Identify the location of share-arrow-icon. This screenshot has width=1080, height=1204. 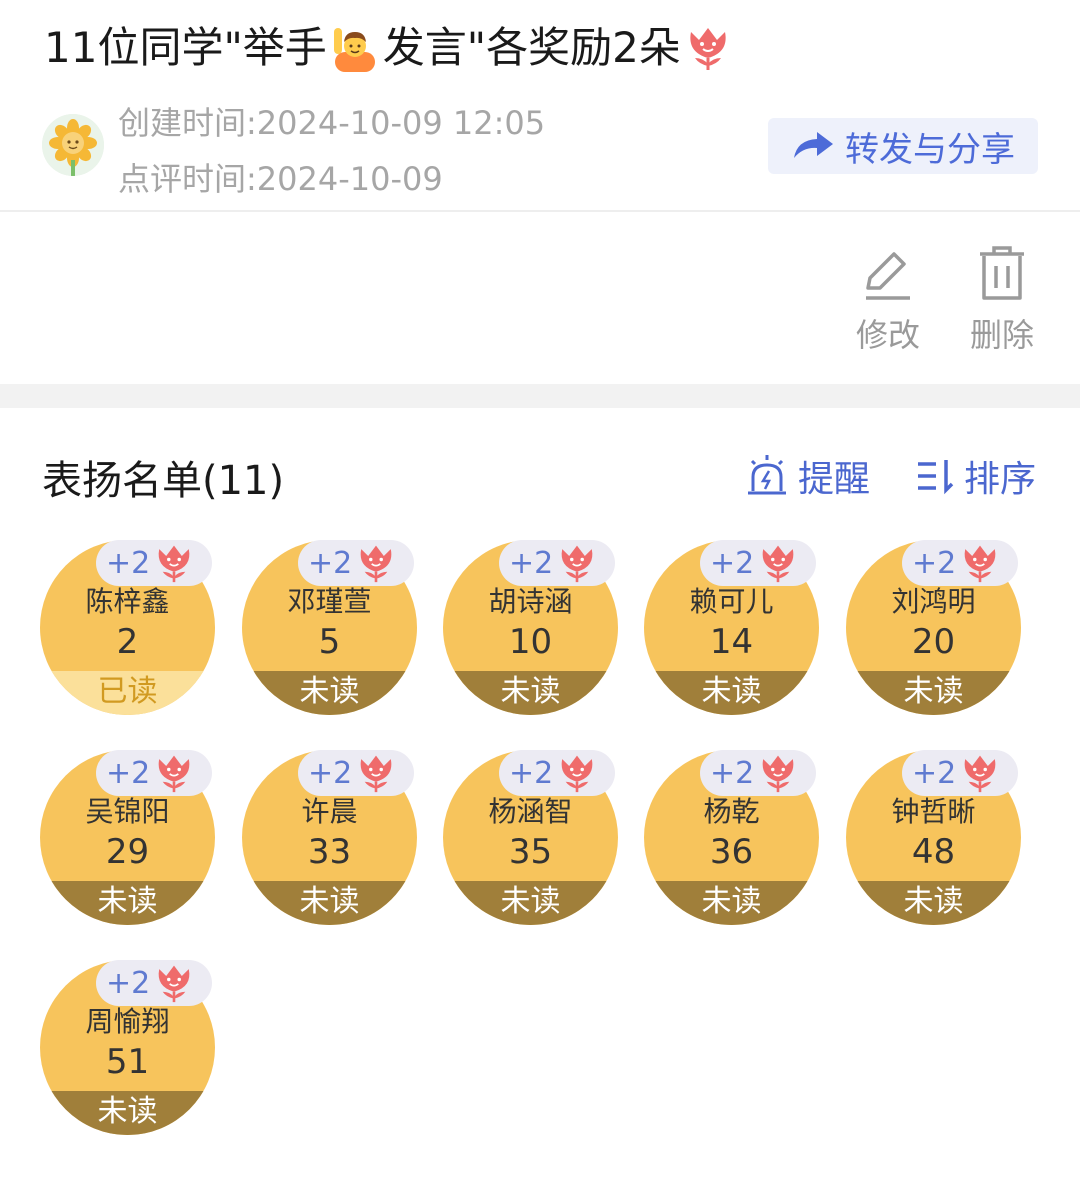
(813, 145).